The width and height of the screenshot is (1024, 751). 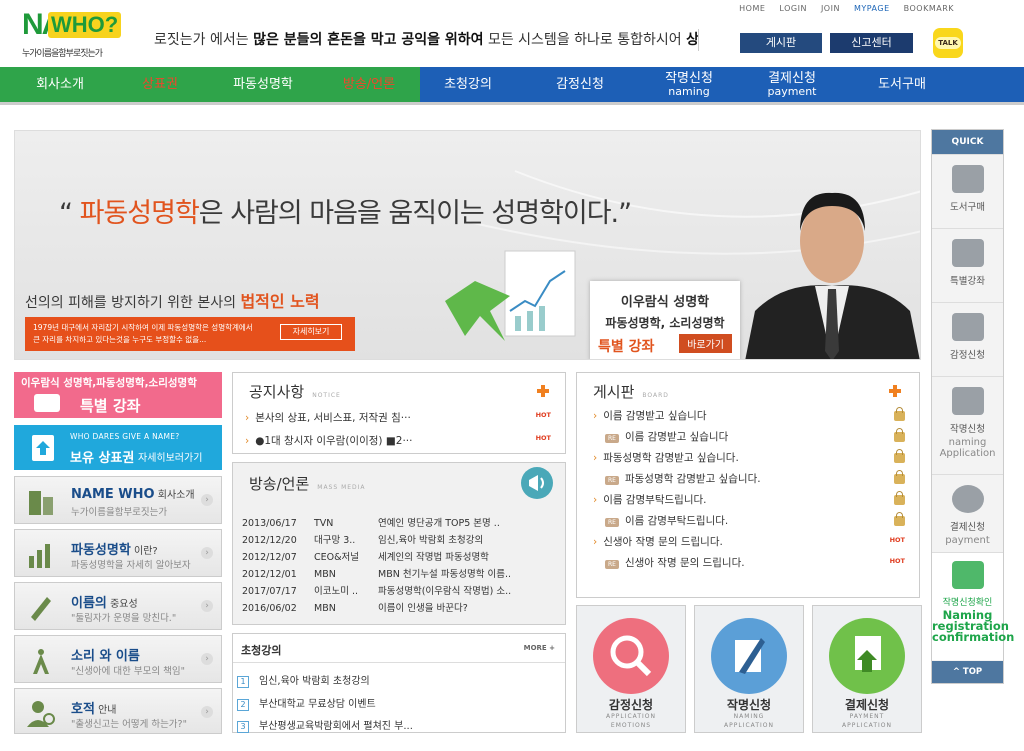 What do you see at coordinates (118, 395) in the screenshot?
I see `special-lecture-banner: 이우람식 성명학,파동성명학,소리성명학 특별 강좌` at bounding box center [118, 395].